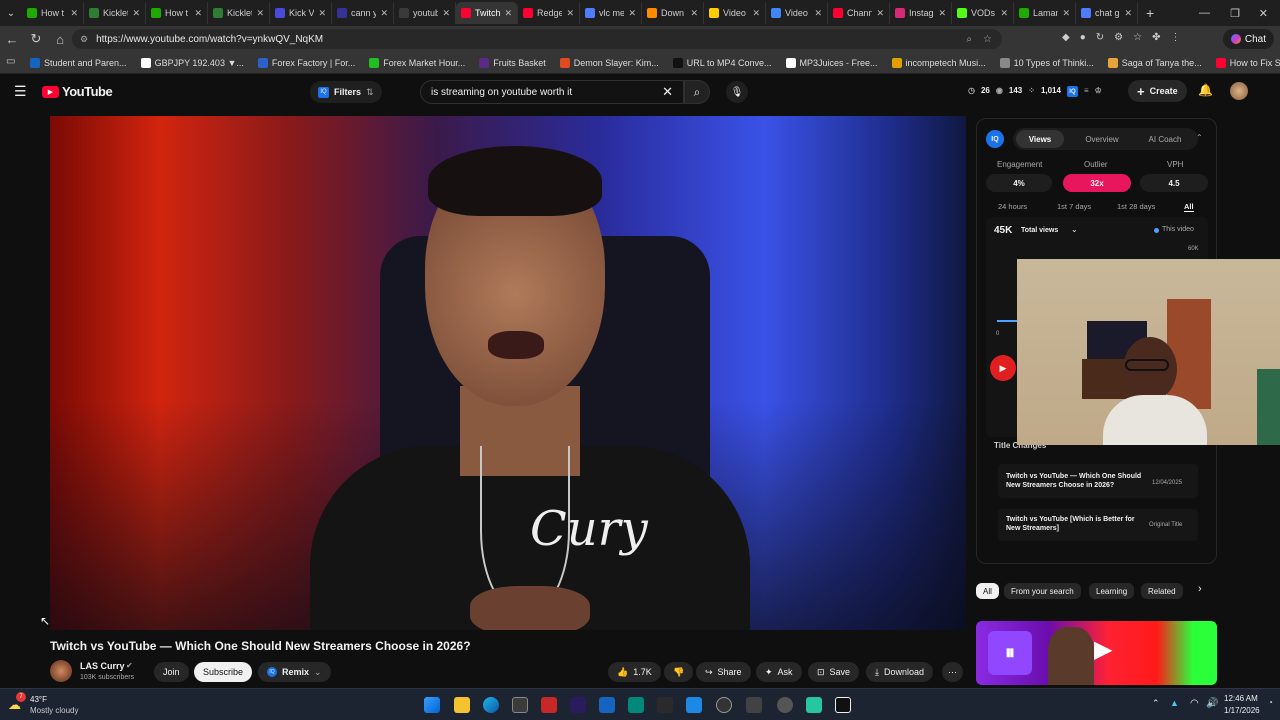  Describe the element at coordinates (1107, 13) in the screenshot. I see `browser-tab: chat g ✕` at that location.